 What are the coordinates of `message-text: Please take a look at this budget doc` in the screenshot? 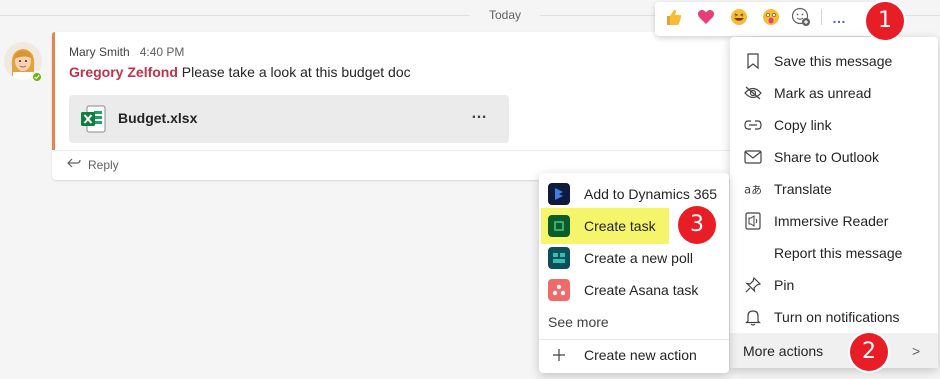 It's located at (296, 72).